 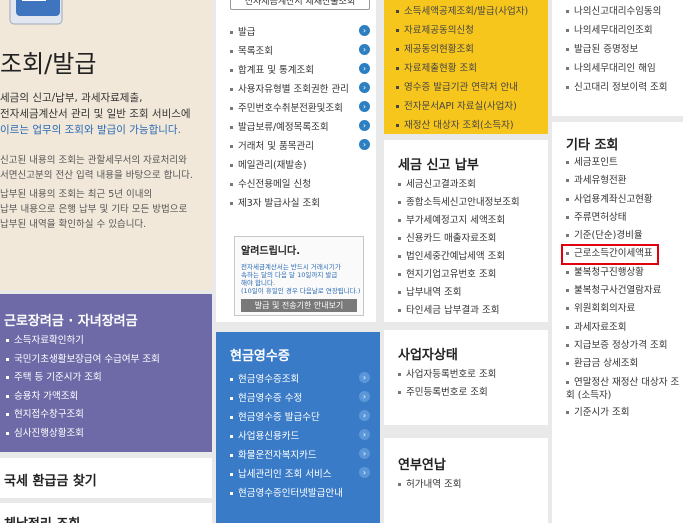 What do you see at coordinates (470, 30) in the screenshot?
I see `yellow-item: 자료제공동의신청` at bounding box center [470, 30].